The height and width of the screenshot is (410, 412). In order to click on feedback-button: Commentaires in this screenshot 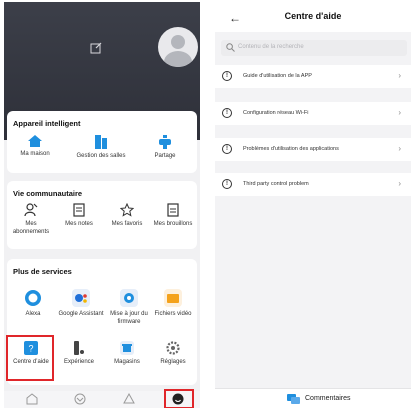, I will do `click(313, 398)`.